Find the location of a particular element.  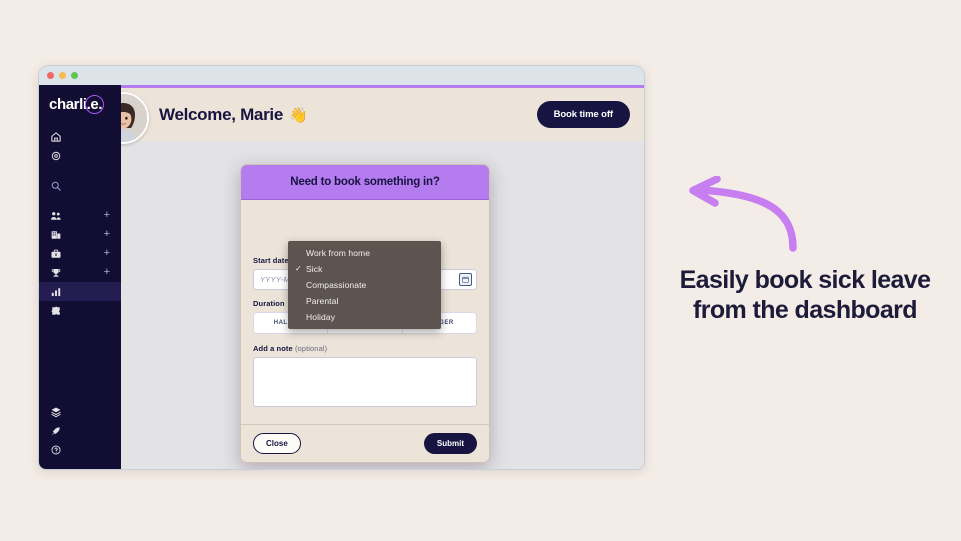

home-icon is located at coordinates (56, 136).